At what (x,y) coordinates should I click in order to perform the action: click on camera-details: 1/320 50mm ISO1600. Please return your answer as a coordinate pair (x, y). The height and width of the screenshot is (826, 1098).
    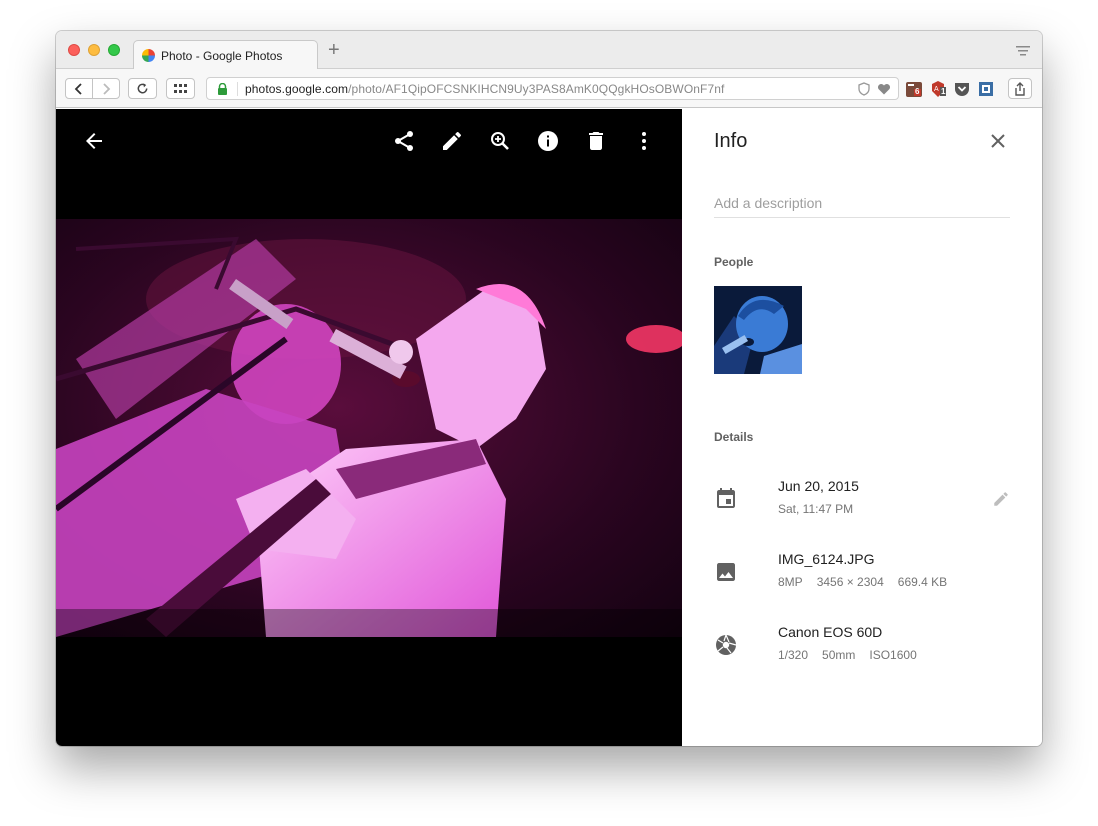
    Looking at the image, I should click on (847, 655).